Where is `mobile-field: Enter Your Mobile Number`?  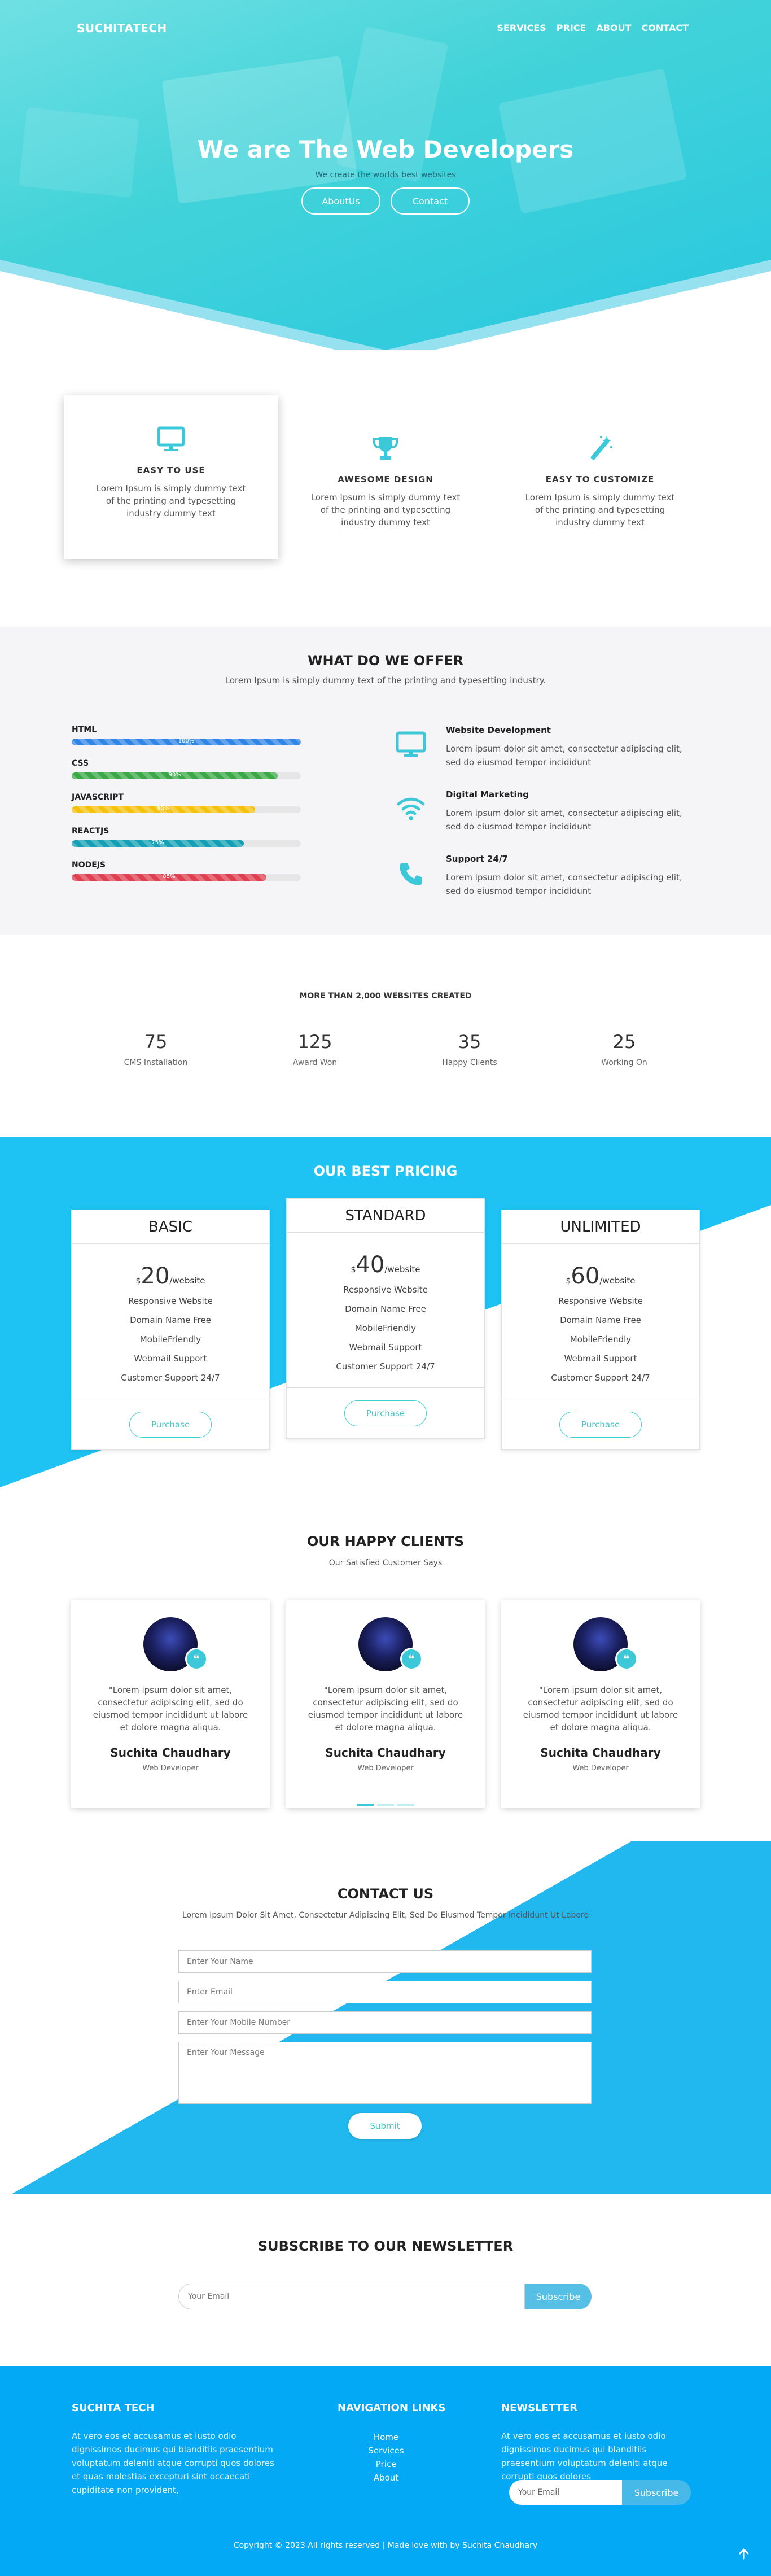 mobile-field: Enter Your Mobile Number is located at coordinates (385, 2023).